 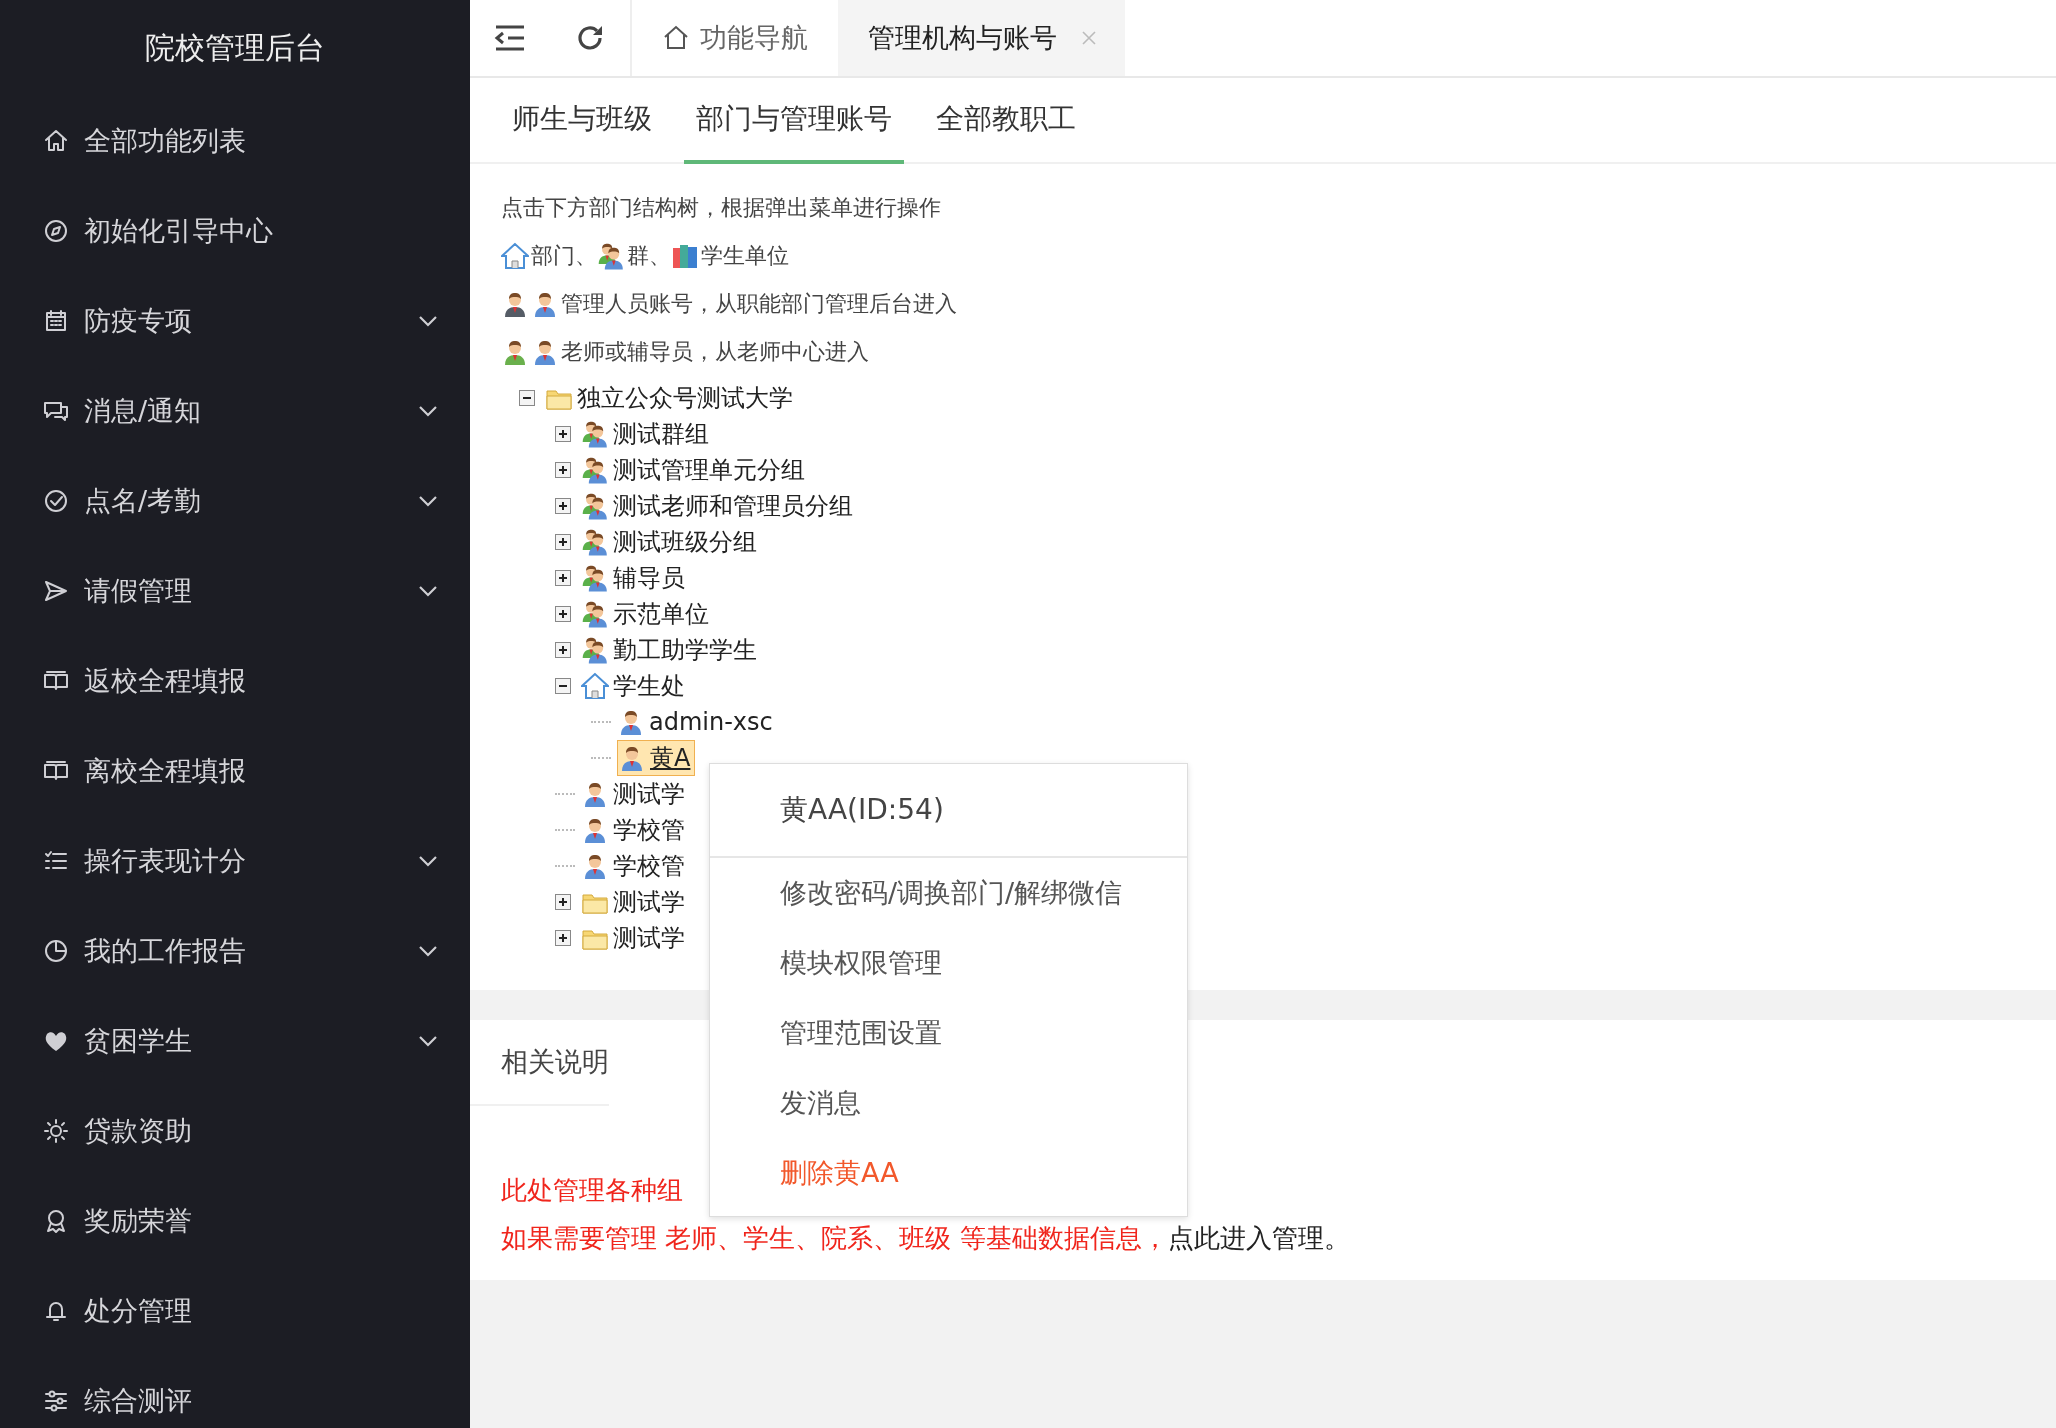 What do you see at coordinates (794, 121) in the screenshot?
I see `section-tab: 部门与管理账号` at bounding box center [794, 121].